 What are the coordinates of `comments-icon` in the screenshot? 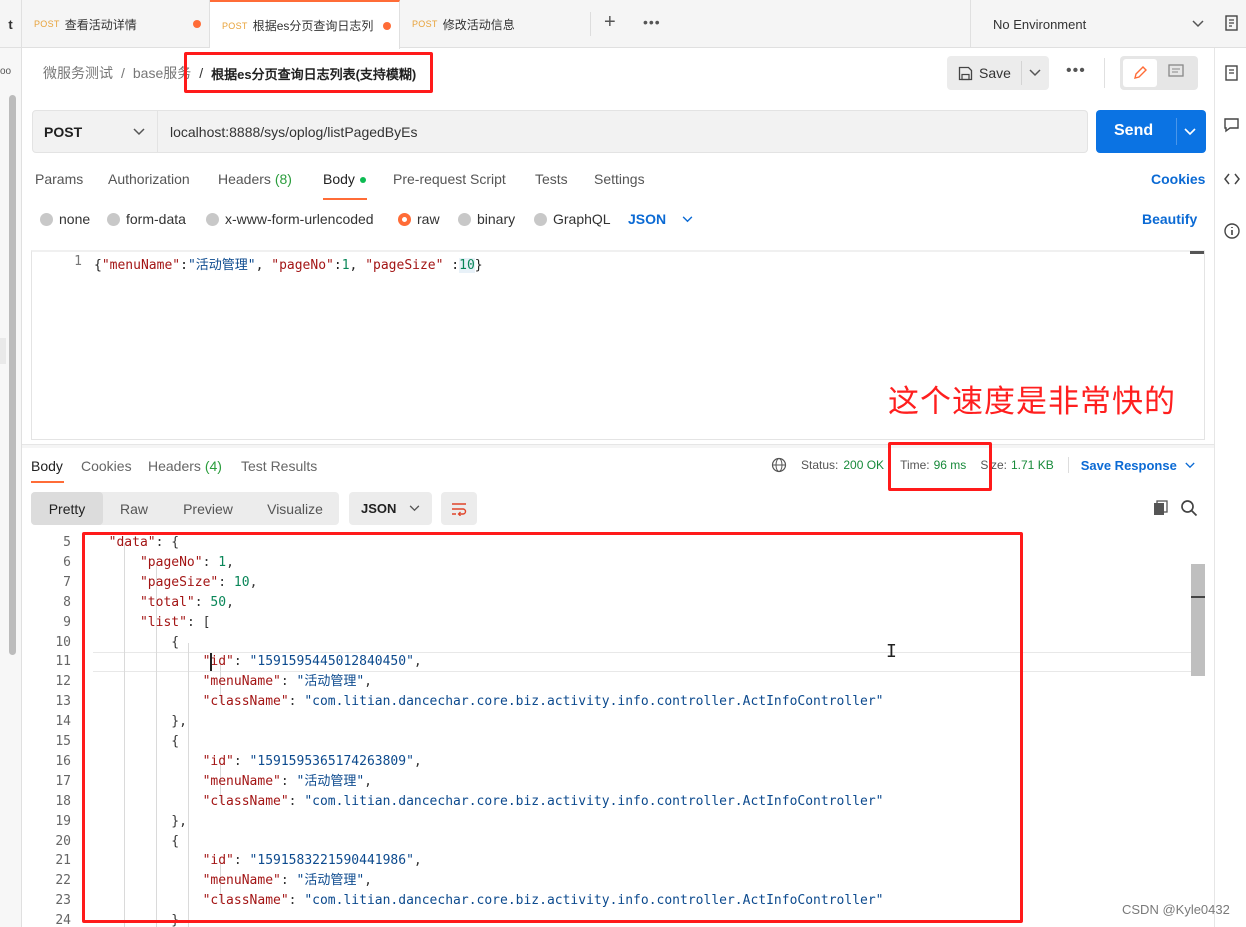 It's located at (1232, 125).